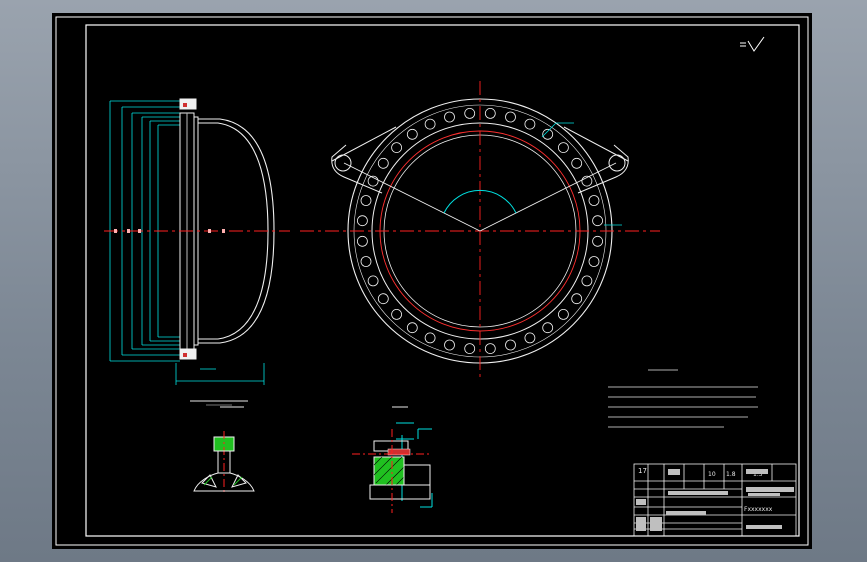 The height and width of the screenshot is (562, 867). I want to click on title-block-scribbles, so click(715, 500).